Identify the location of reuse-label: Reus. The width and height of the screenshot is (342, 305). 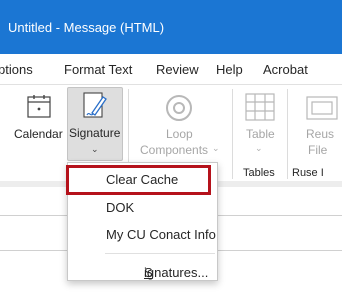
(320, 134).